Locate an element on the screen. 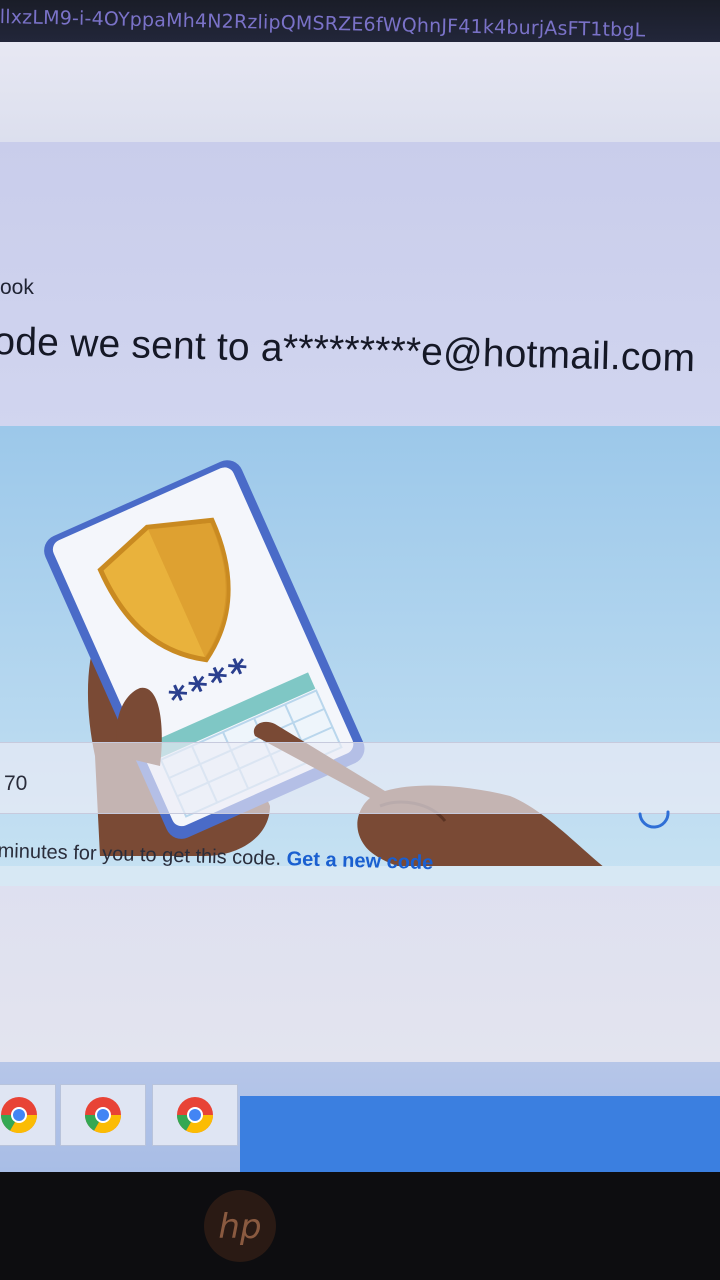 Image resolution: width=720 pixels, height=1280 pixels. code-input-field is located at coordinates (360, 778).